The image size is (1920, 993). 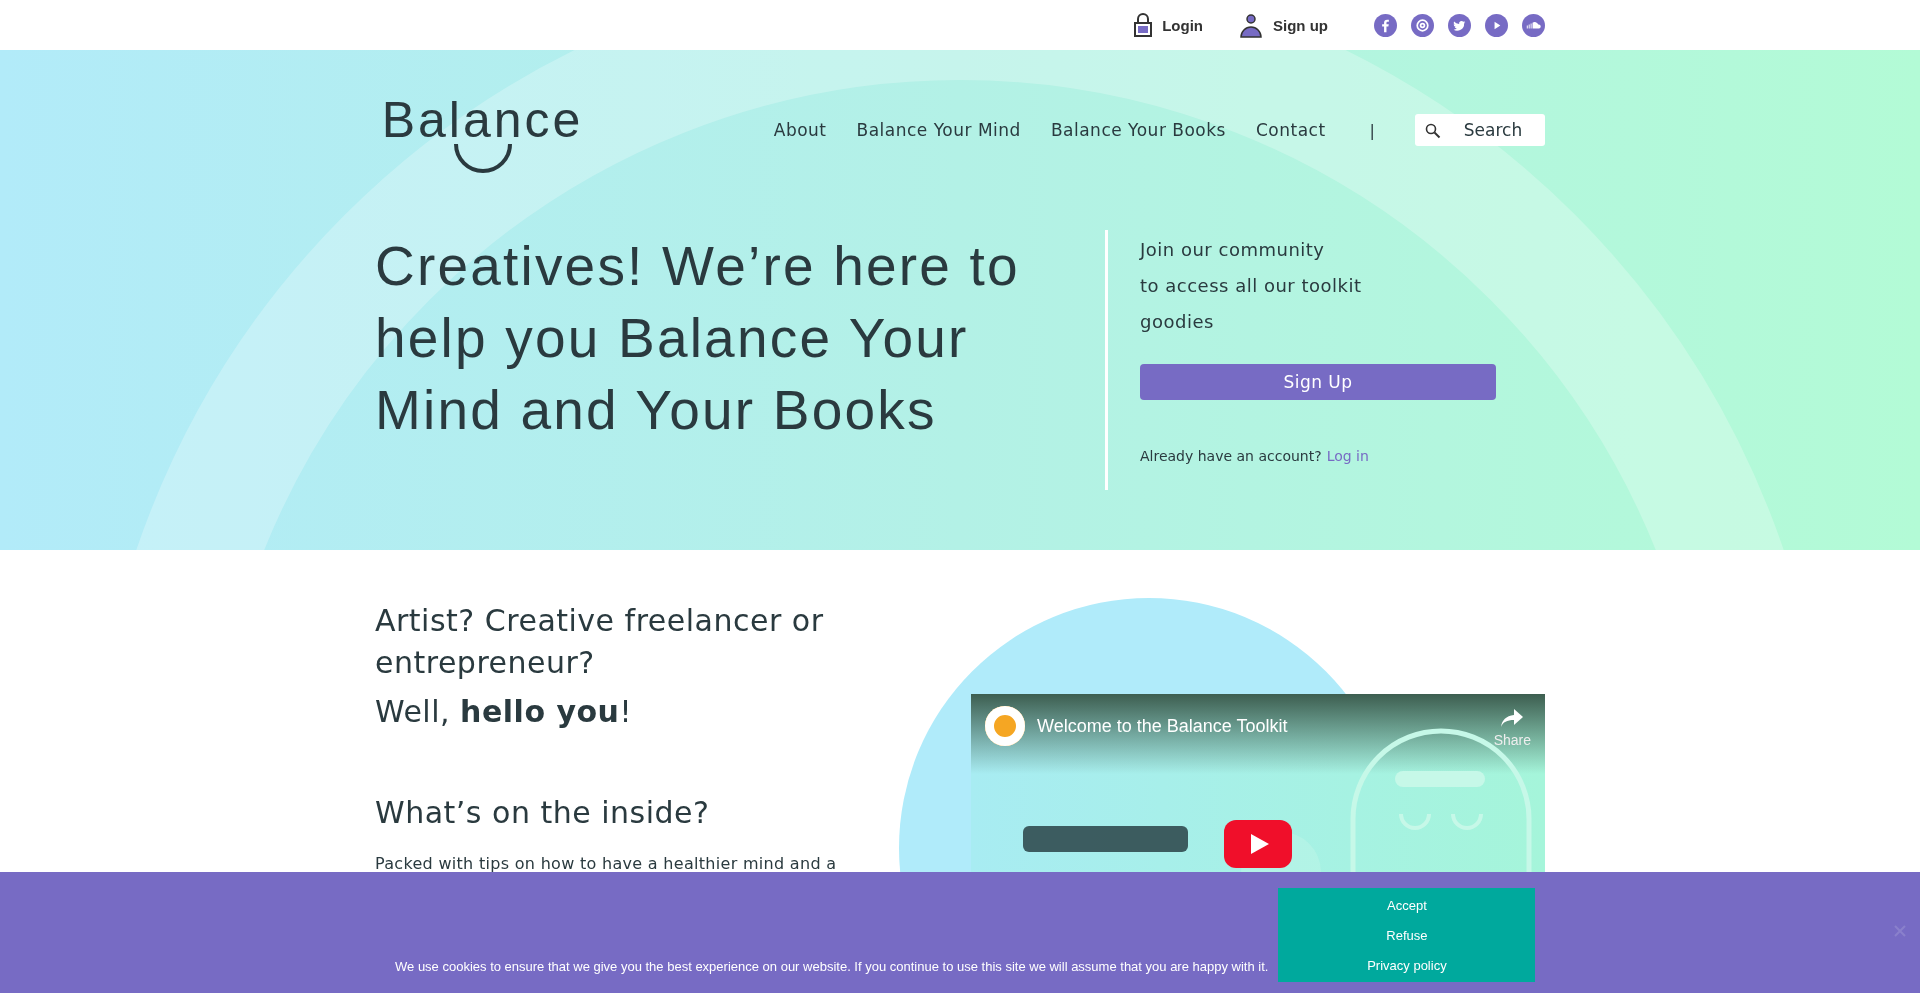 I want to click on intro-paragraph: Packed with tips on how to have a healthier mind and a, so click(x=606, y=863).